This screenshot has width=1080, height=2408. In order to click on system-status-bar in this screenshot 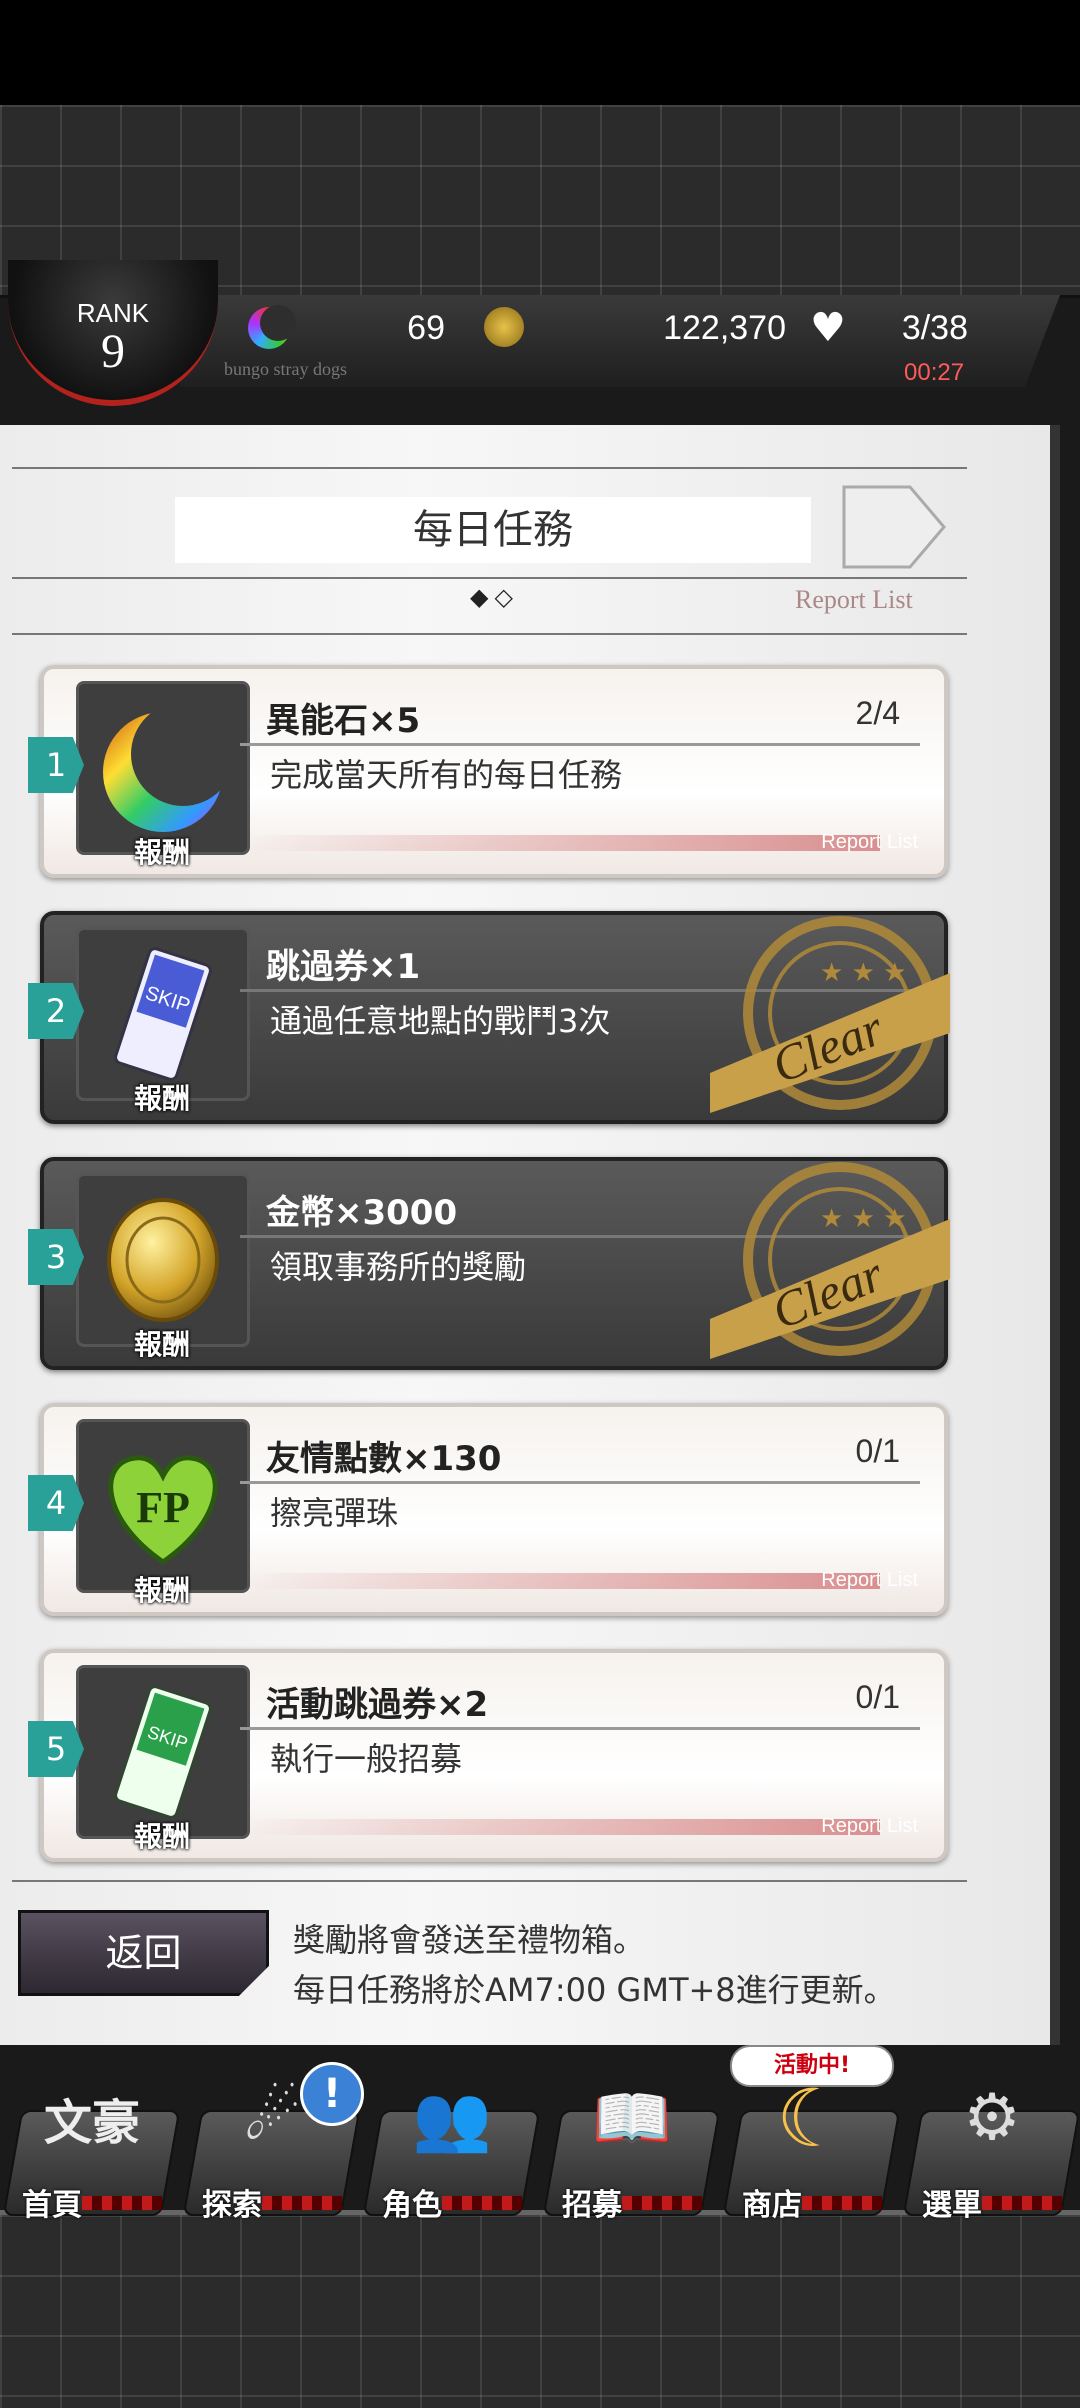, I will do `click(540, 52)`.